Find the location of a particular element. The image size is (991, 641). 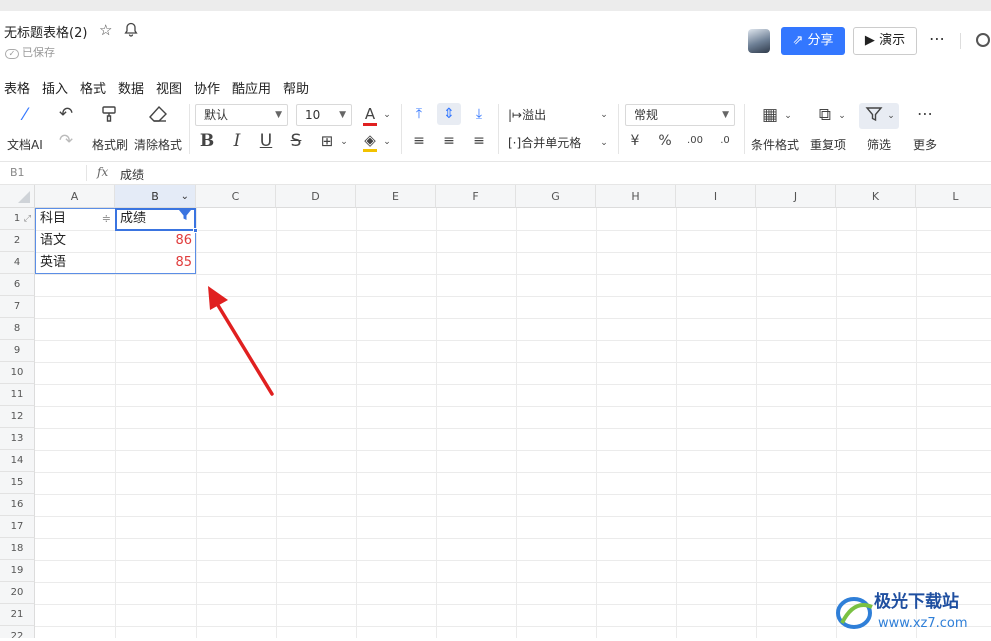

present-button: ▶ 演示 is located at coordinates (885, 41).